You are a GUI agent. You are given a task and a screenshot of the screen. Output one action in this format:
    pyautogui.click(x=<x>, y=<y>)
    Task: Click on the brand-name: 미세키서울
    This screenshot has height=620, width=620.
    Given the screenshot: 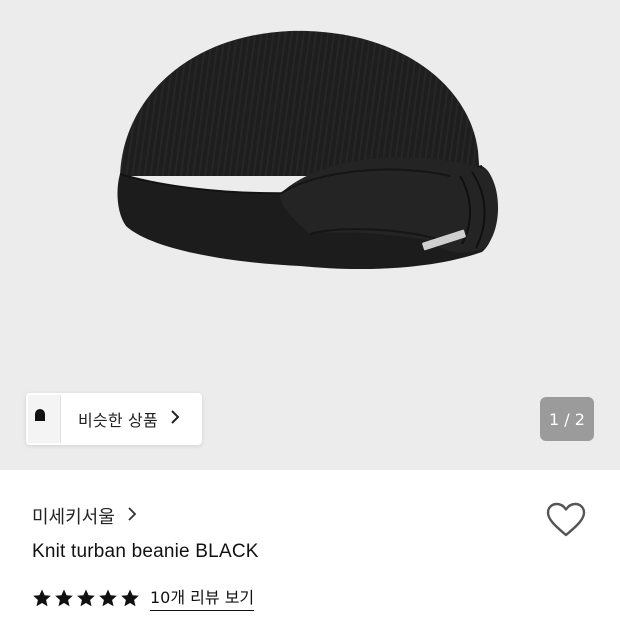 What is the action you would take?
    pyautogui.click(x=73, y=517)
    